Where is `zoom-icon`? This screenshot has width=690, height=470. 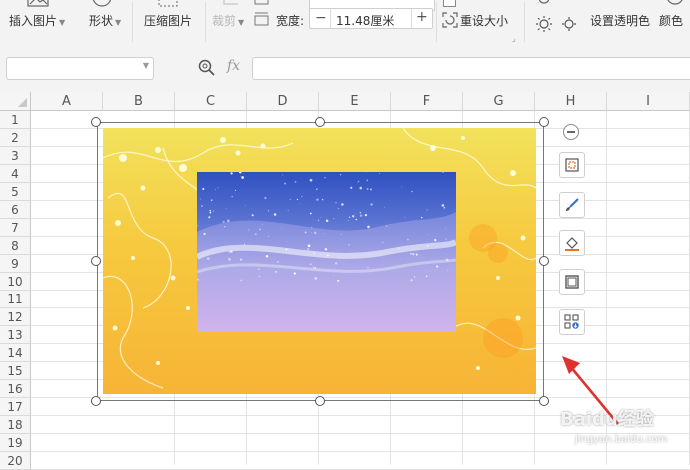 zoom-icon is located at coordinates (207, 68).